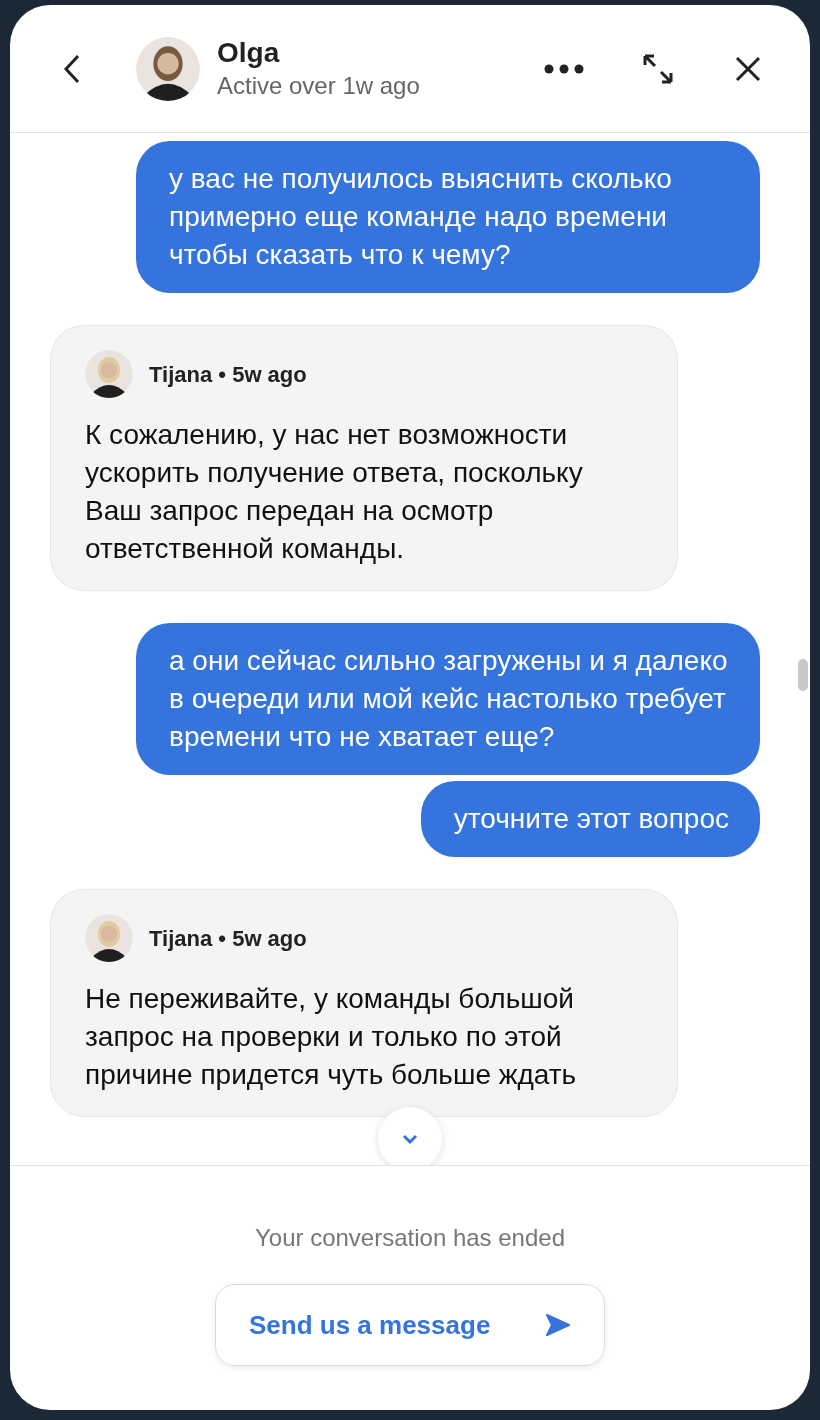  Describe the element at coordinates (448, 217) in the screenshot. I see `sent-message: у вас не получилось выяснить сколько примерно еще команде надо времени чтобы сказать что к чему?` at that location.